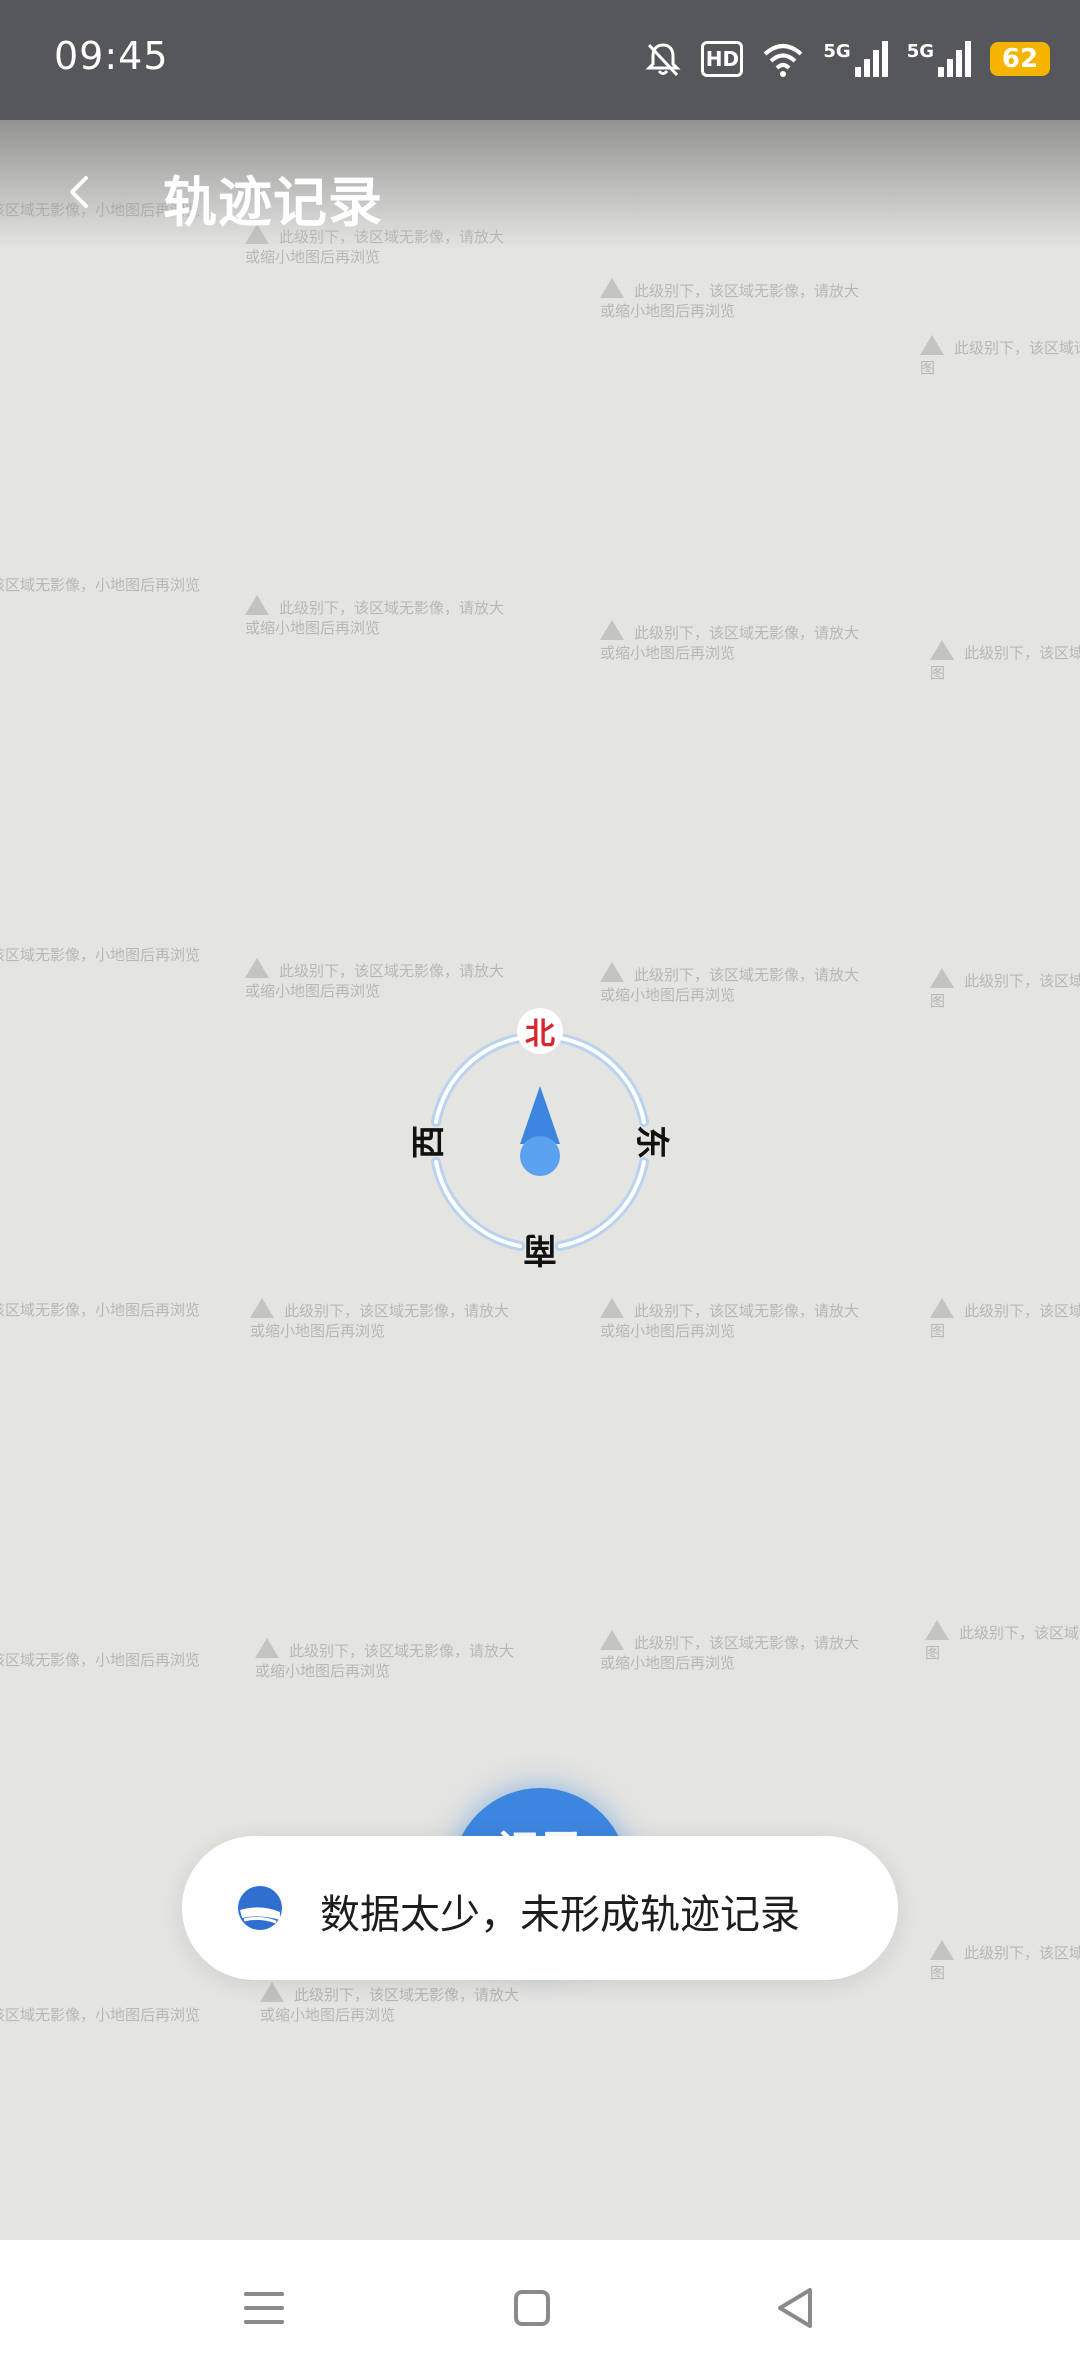 The height and width of the screenshot is (2376, 1080). I want to click on compass-south-label: 南, so click(540, 1249).